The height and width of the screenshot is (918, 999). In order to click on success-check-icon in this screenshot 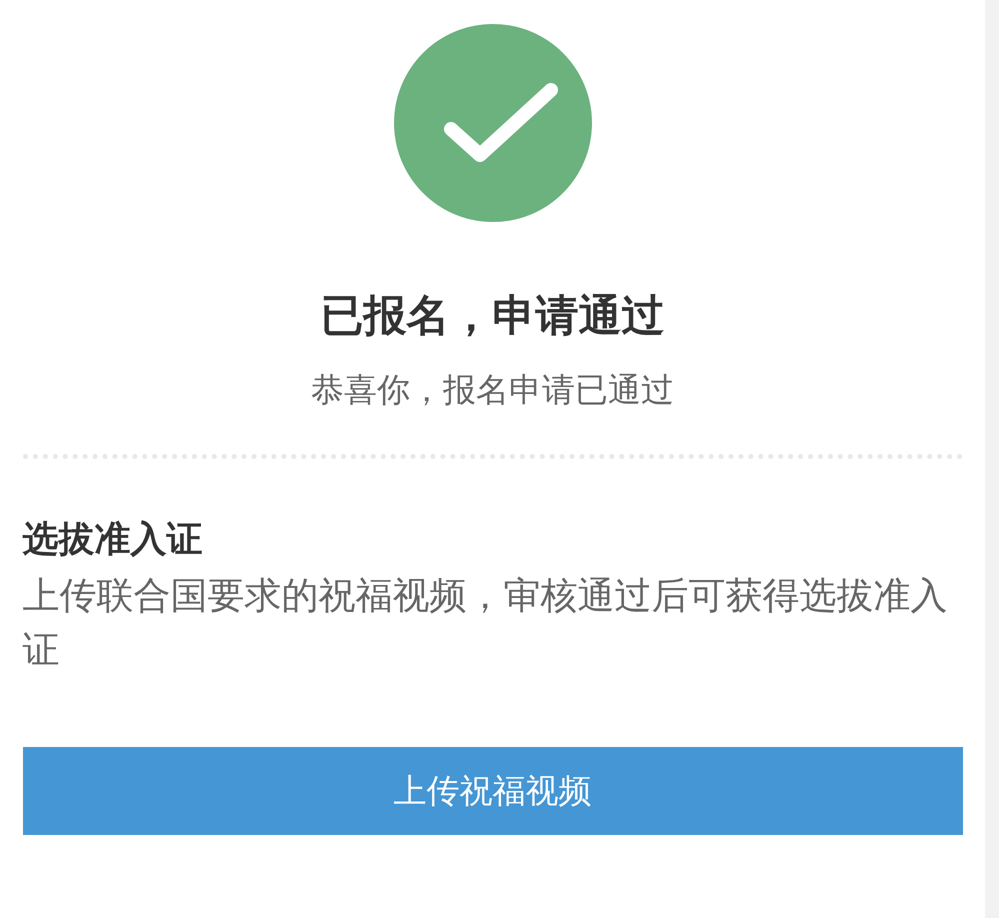, I will do `click(493, 123)`.